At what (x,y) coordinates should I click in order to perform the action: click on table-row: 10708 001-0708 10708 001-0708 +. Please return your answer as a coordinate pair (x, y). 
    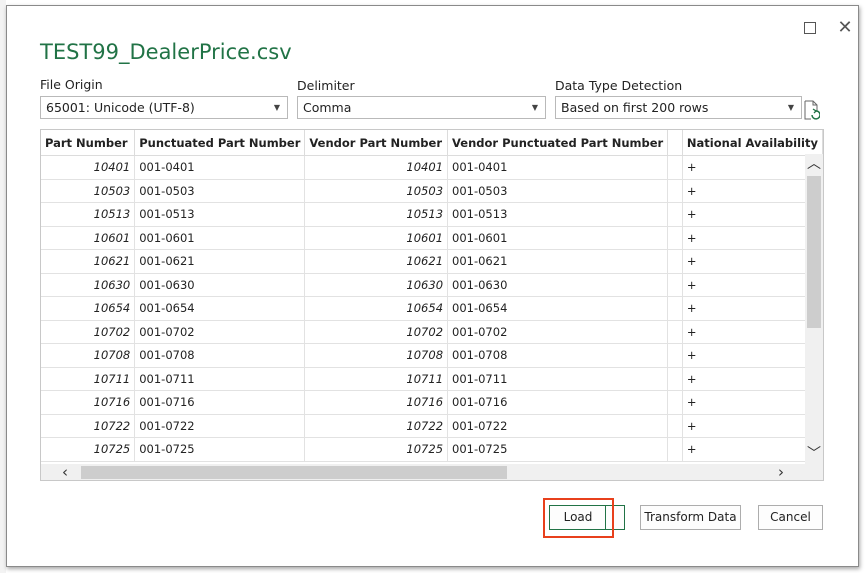
    Looking at the image, I should click on (432, 355).